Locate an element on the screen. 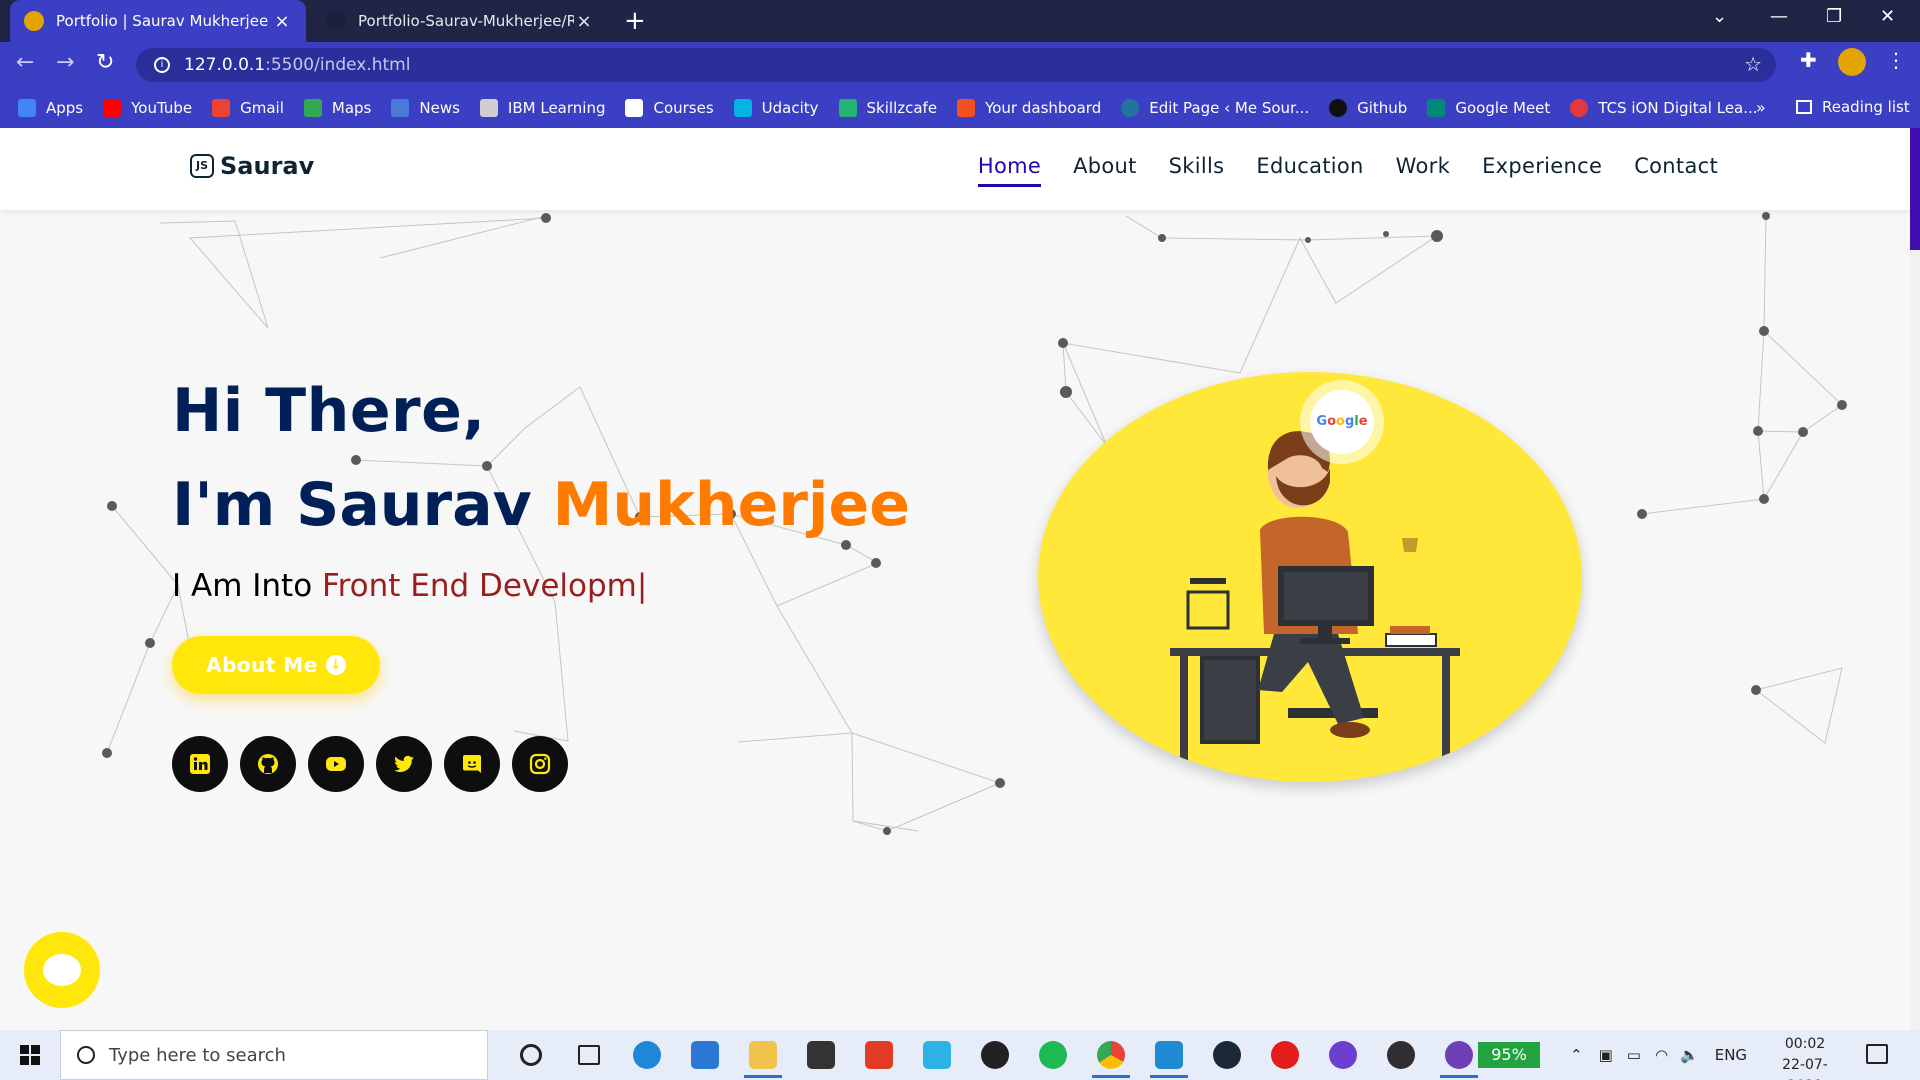  store-app is located at coordinates (821, 1055).